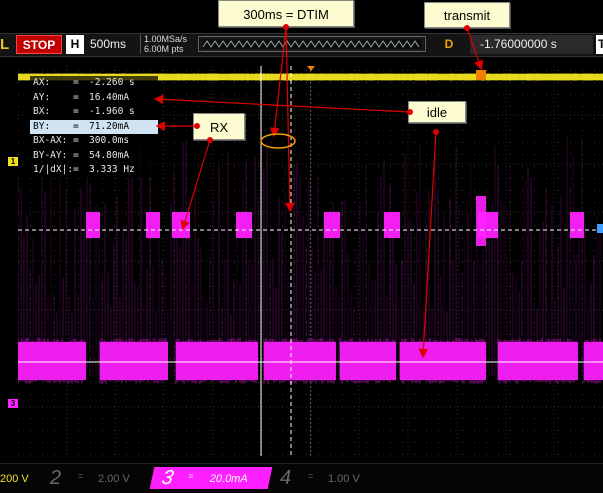 This screenshot has width=603, height=493. What do you see at coordinates (311, 68) in the screenshot?
I see `trigger-position-marker` at bounding box center [311, 68].